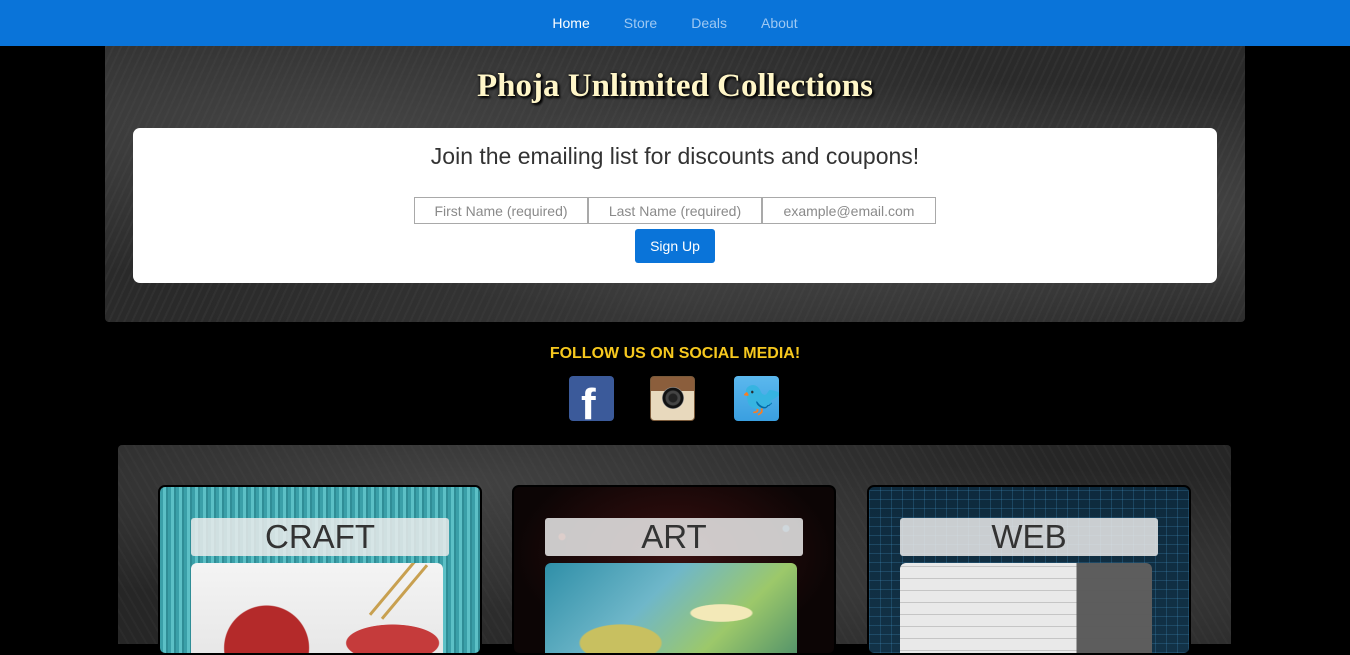 The image size is (1350, 655). I want to click on email-input, so click(849, 210).